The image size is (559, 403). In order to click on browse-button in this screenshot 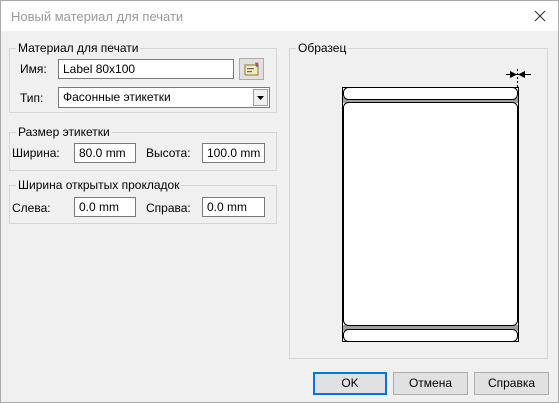, I will do `click(251, 69)`.